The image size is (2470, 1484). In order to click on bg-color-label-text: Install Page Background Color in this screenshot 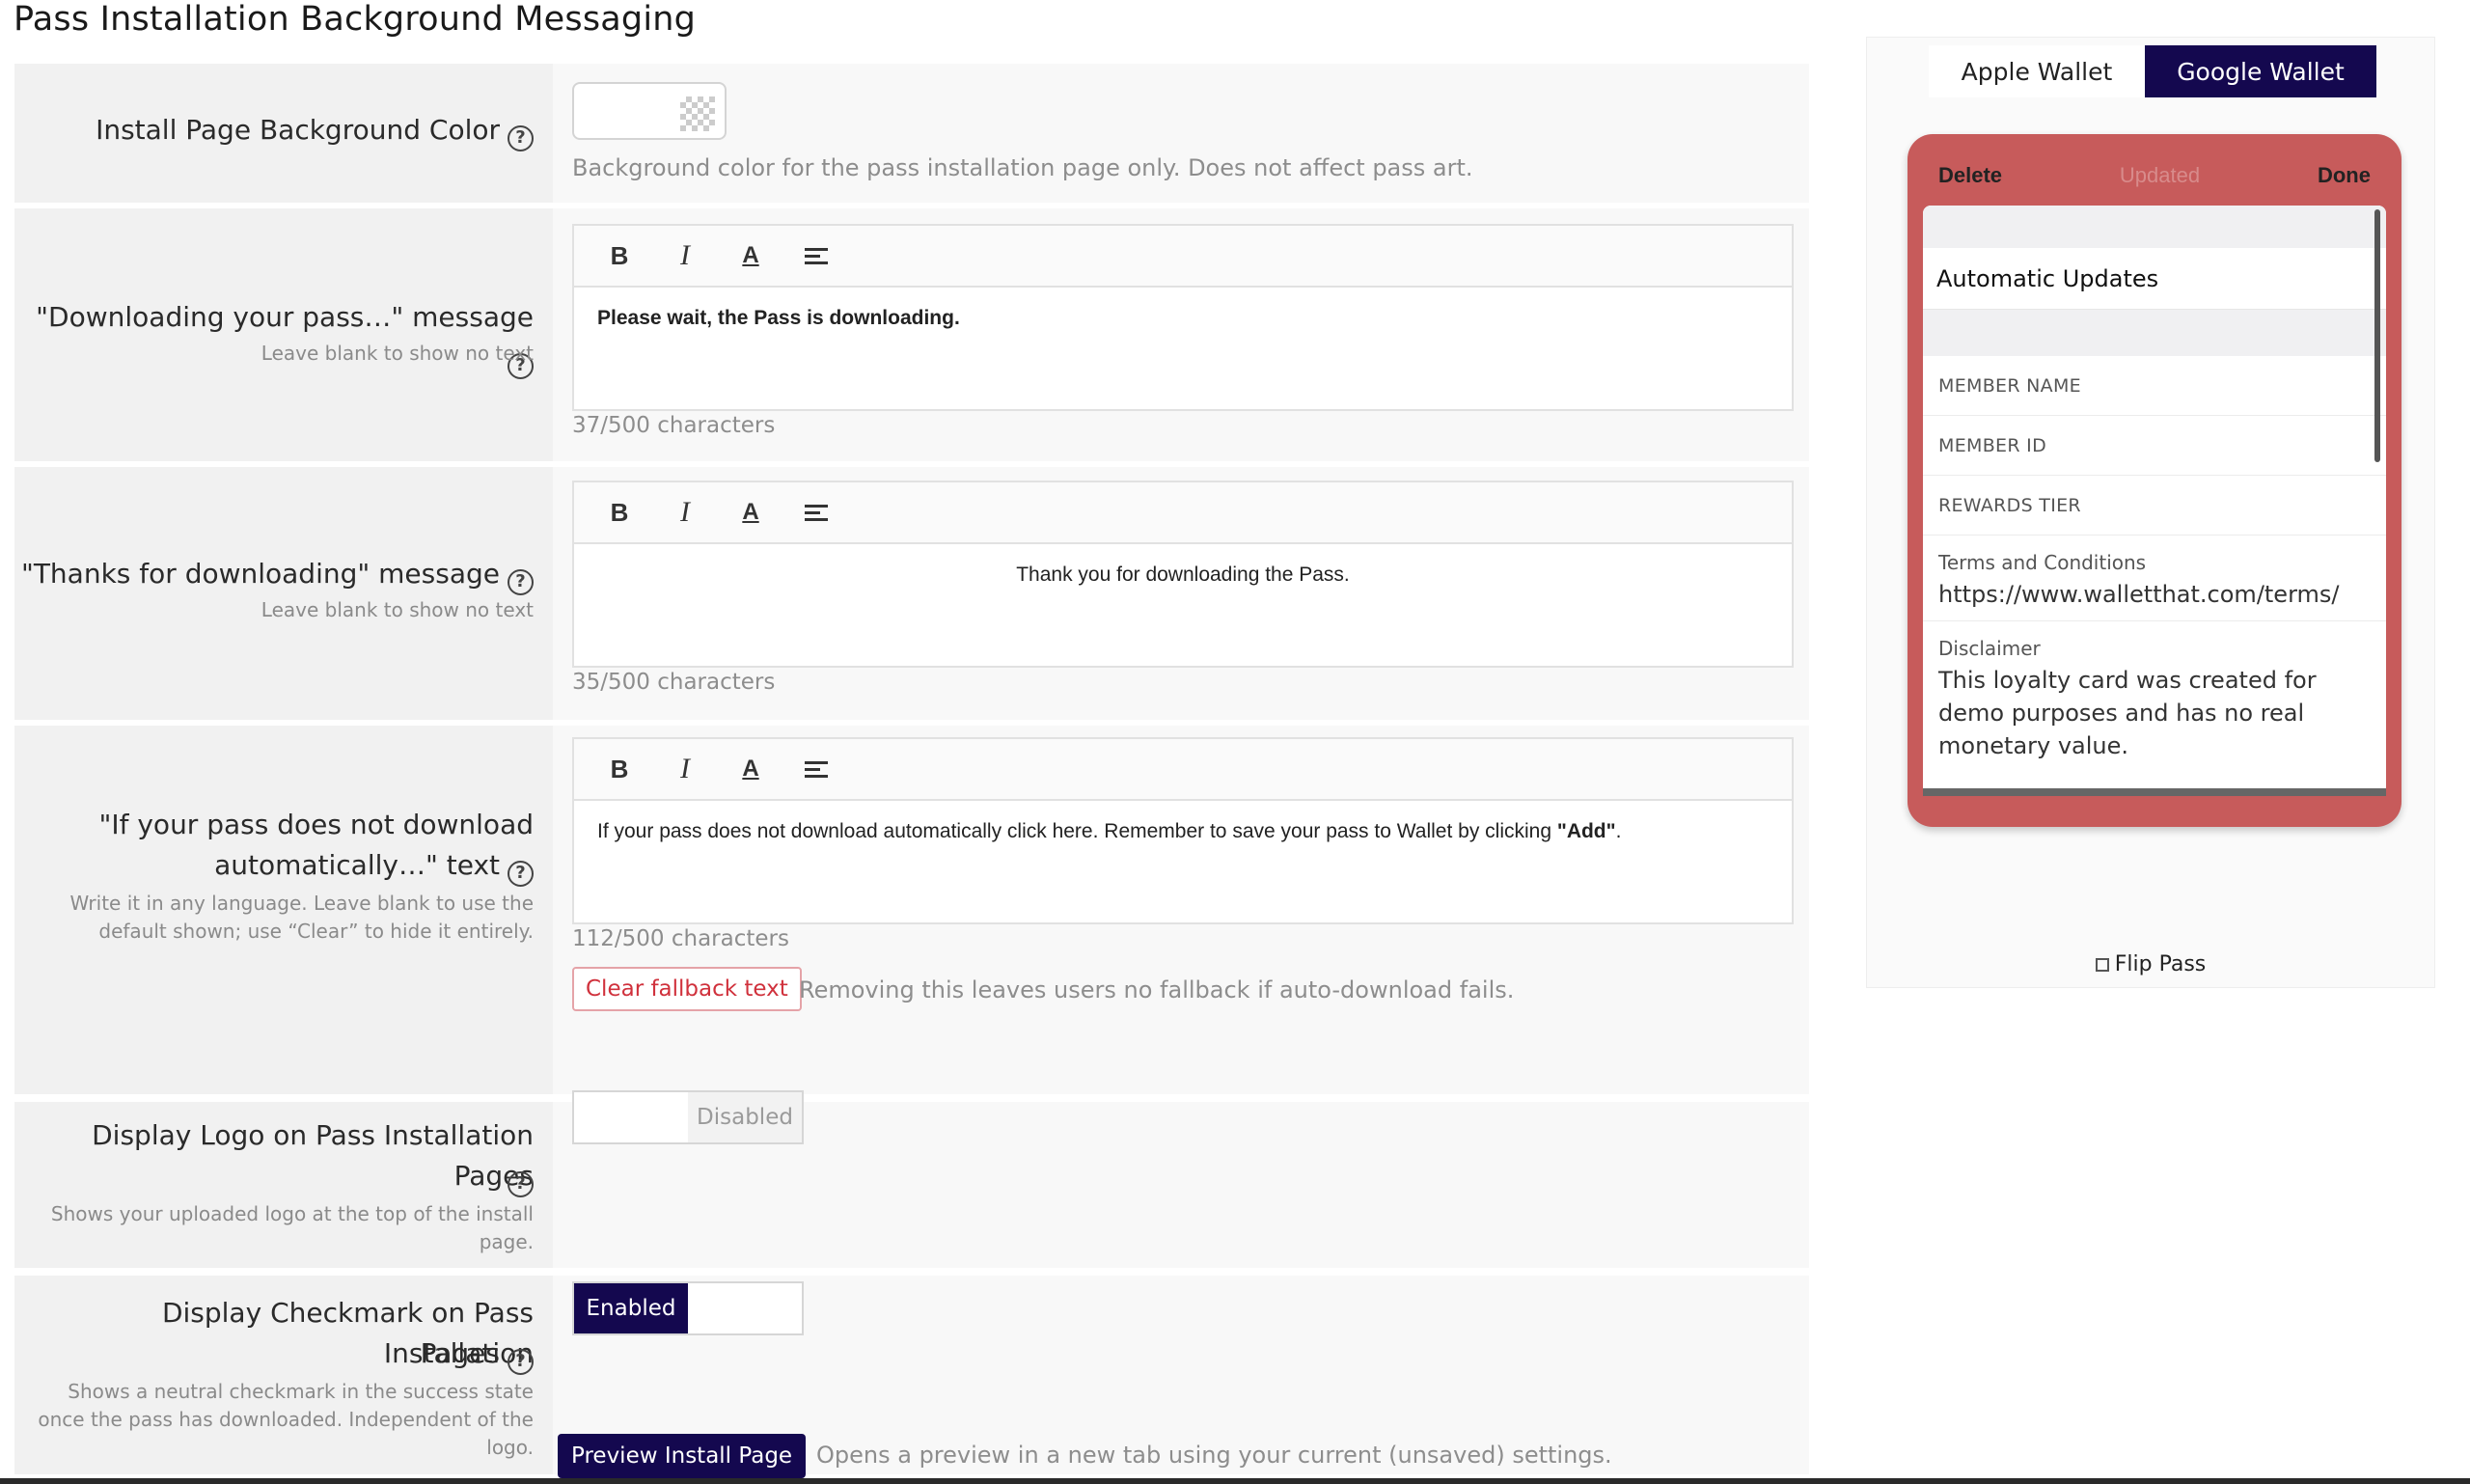, I will do `click(298, 130)`.